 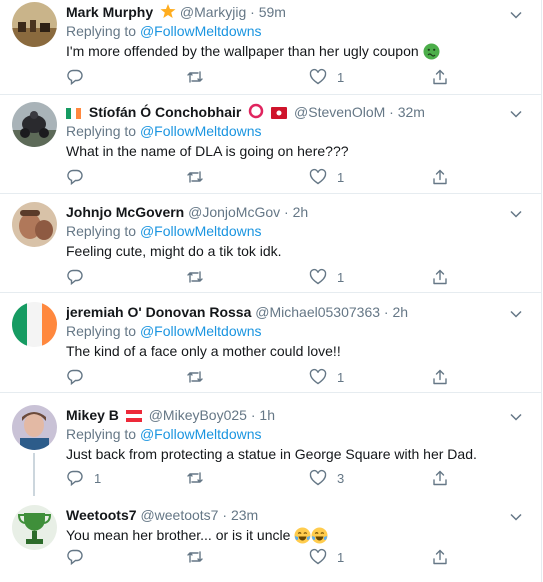 I want to click on timestamp: 1h, so click(x=267, y=415).